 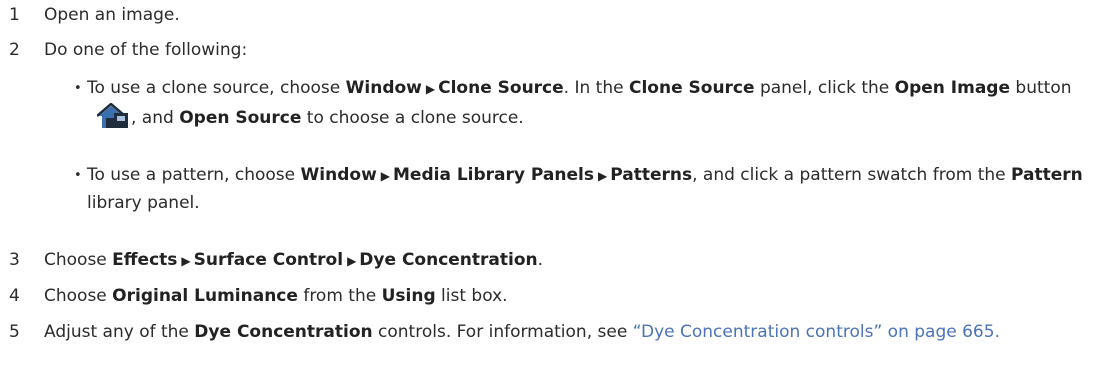 What do you see at coordinates (145, 260) in the screenshot?
I see `menu-effects: Effects` at bounding box center [145, 260].